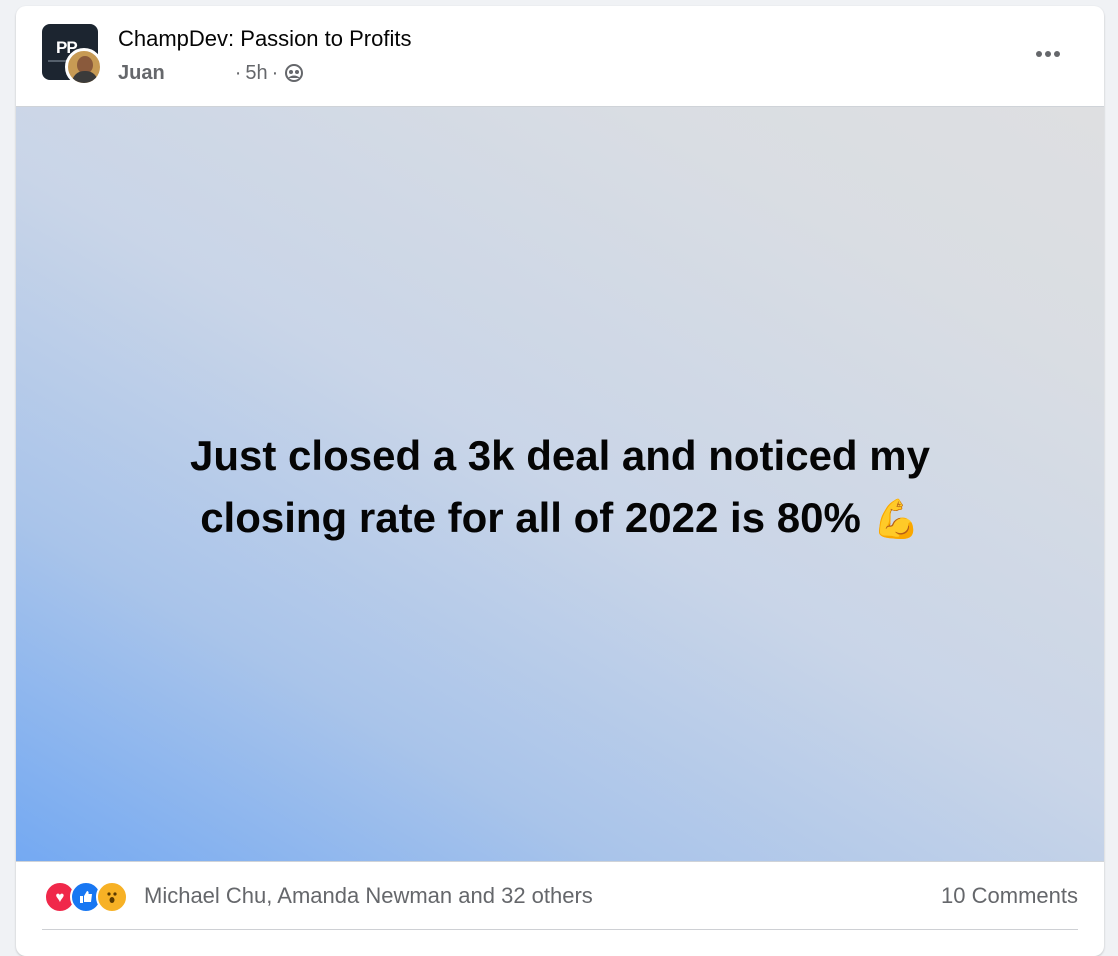 The width and height of the screenshot is (1118, 956). Describe the element at coordinates (1009, 896) in the screenshot. I see `comments-count: 10 Comments` at that location.